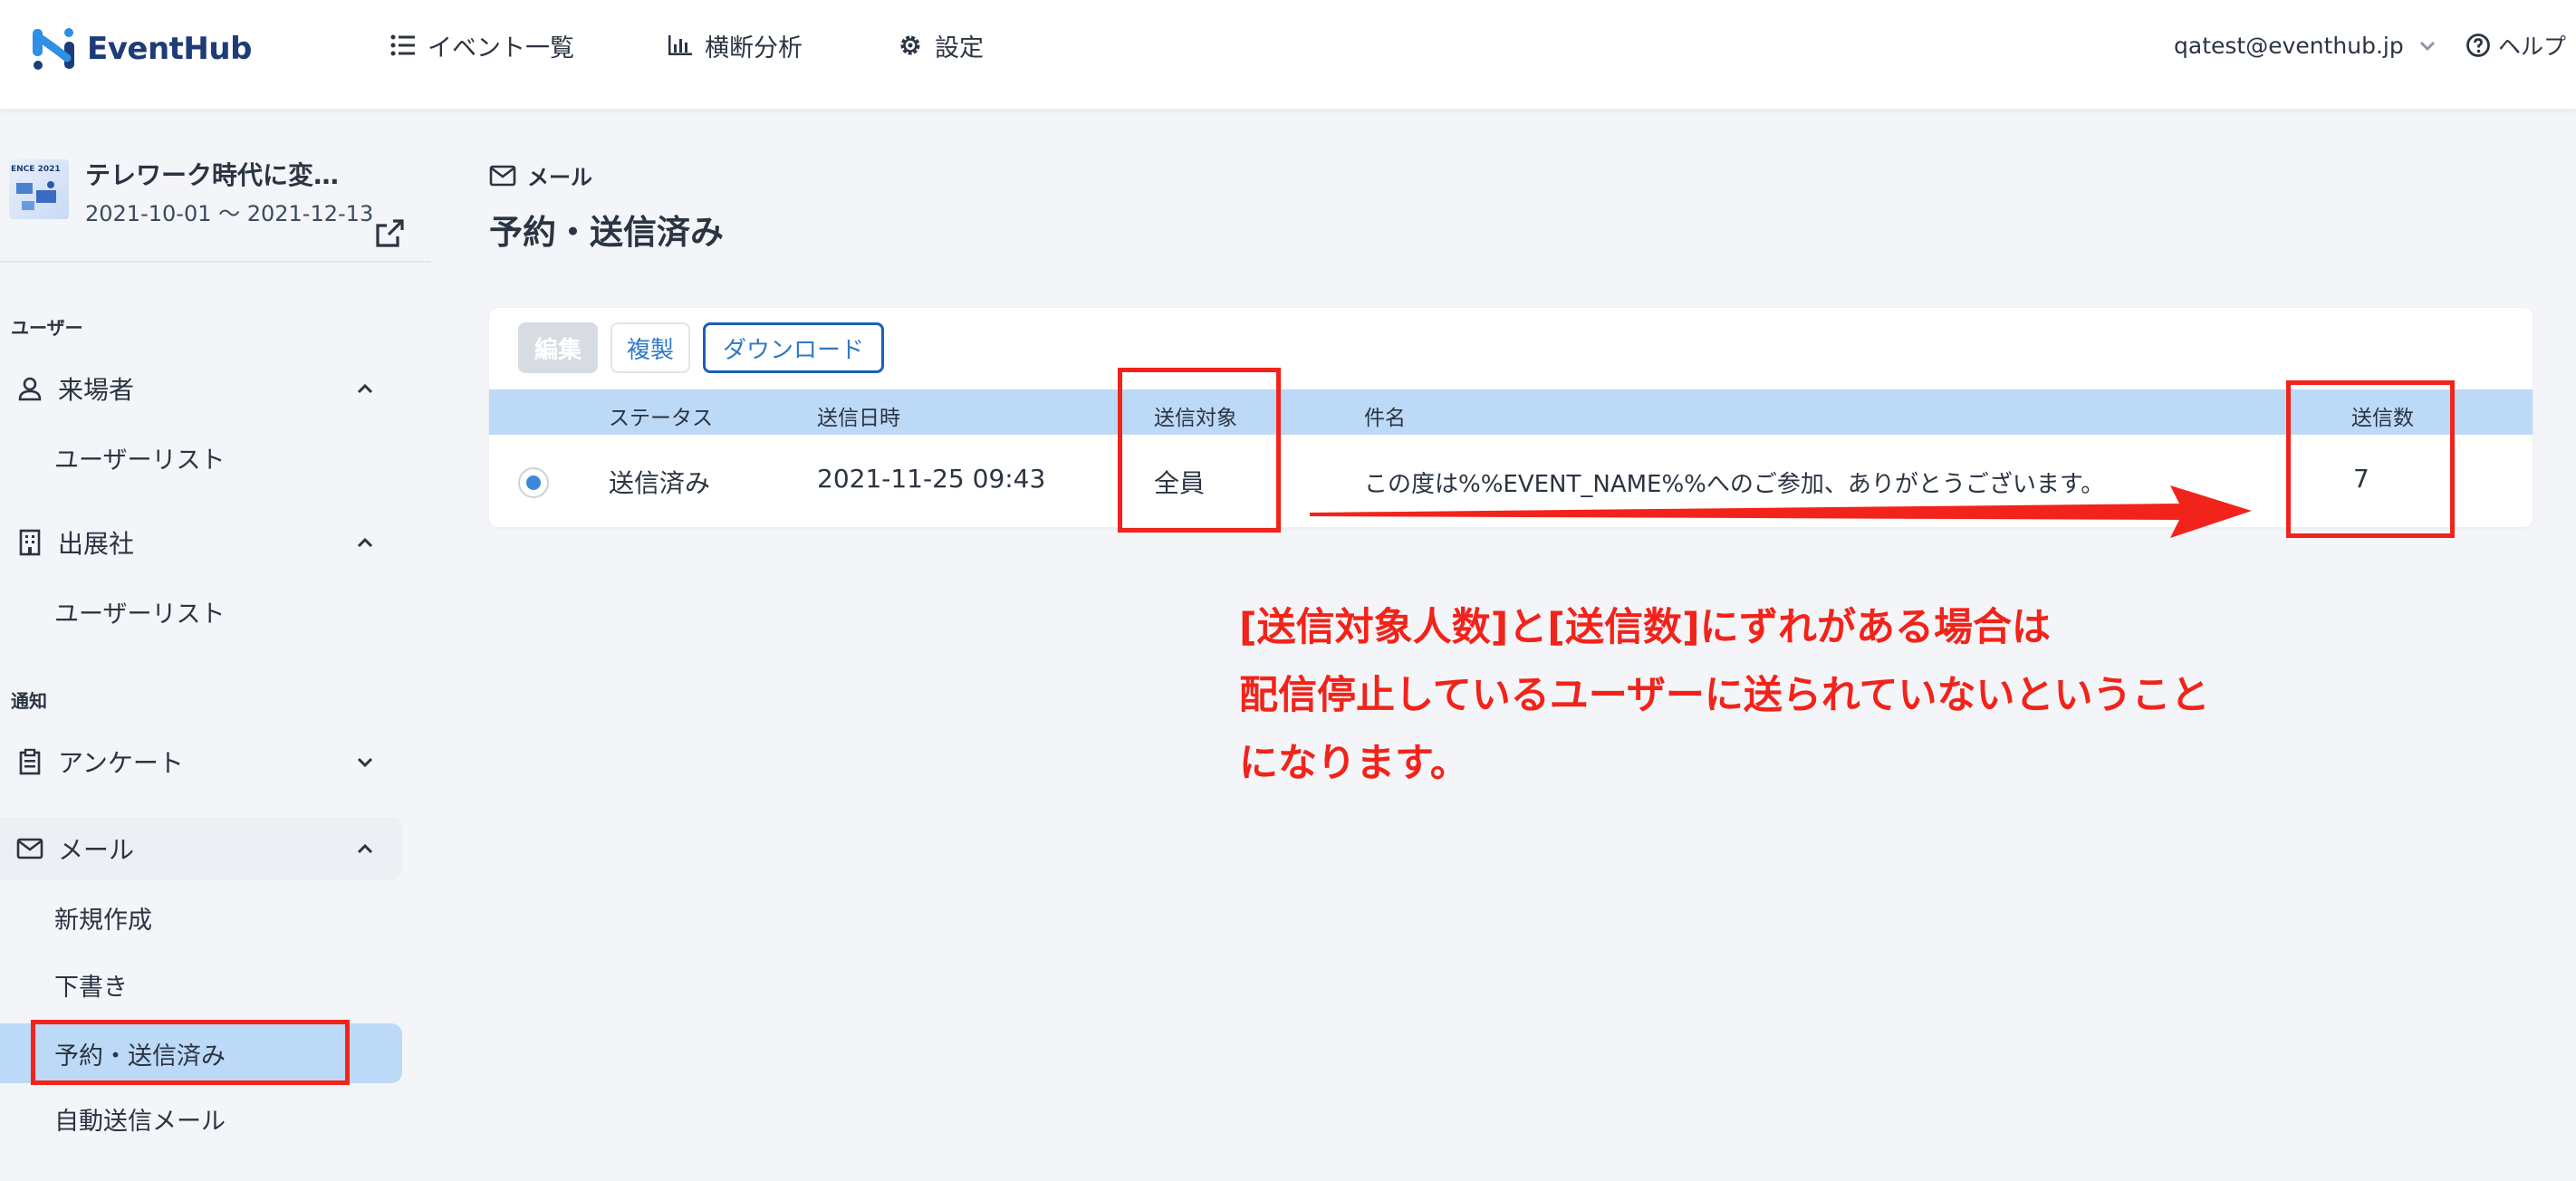 This screenshot has height=1181, width=2576. Describe the element at coordinates (661, 418) in the screenshot. I see `column-header-status: ステータス` at that location.